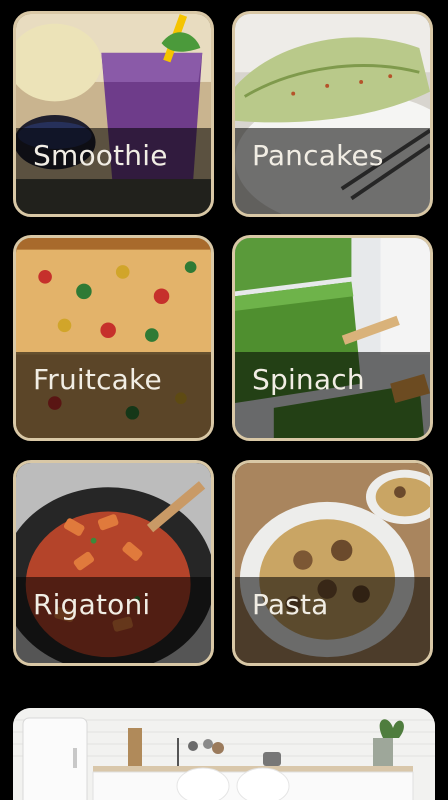  What do you see at coordinates (100, 155) in the screenshot?
I see `category-label: Smoothie` at bounding box center [100, 155].